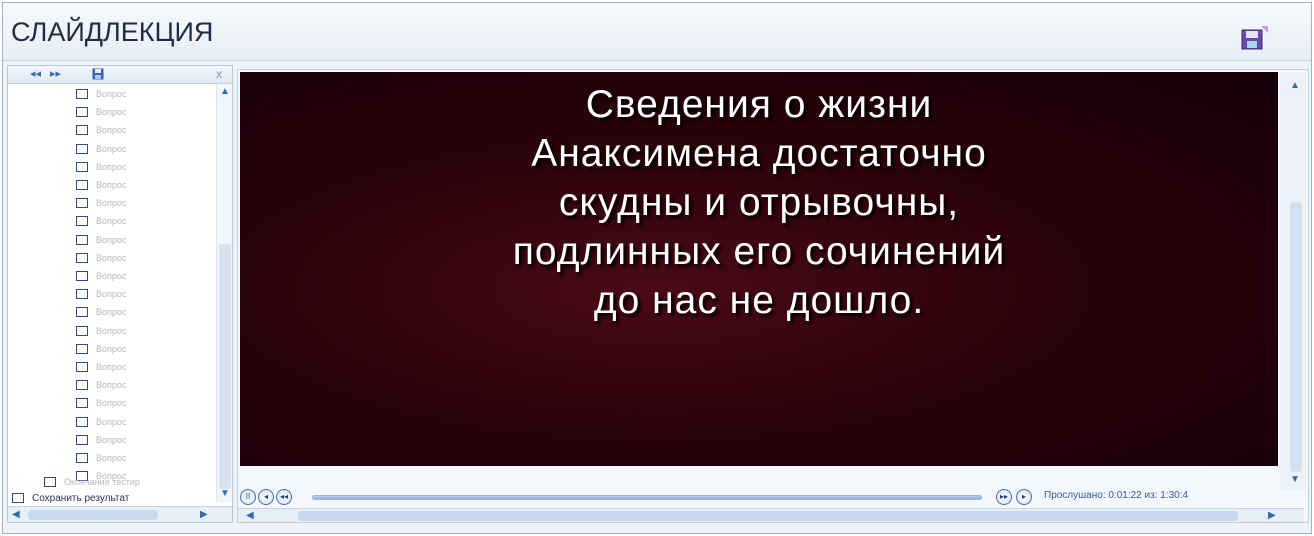 Image resolution: width=1314 pixels, height=536 pixels. I want to click on tree-item-label: Сохранить результат, so click(81, 498).